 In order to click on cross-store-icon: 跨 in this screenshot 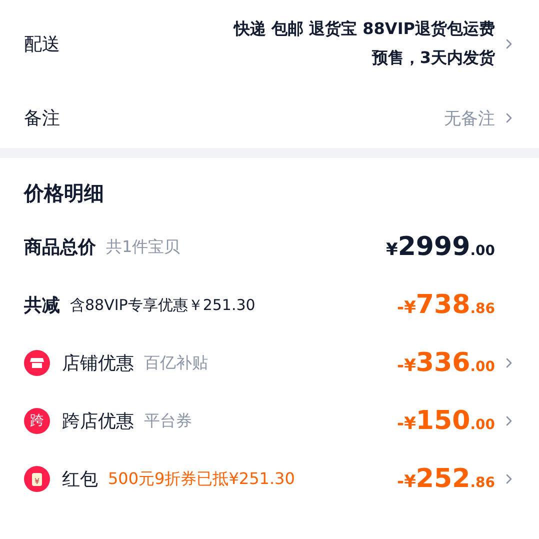, I will do `click(37, 421)`.